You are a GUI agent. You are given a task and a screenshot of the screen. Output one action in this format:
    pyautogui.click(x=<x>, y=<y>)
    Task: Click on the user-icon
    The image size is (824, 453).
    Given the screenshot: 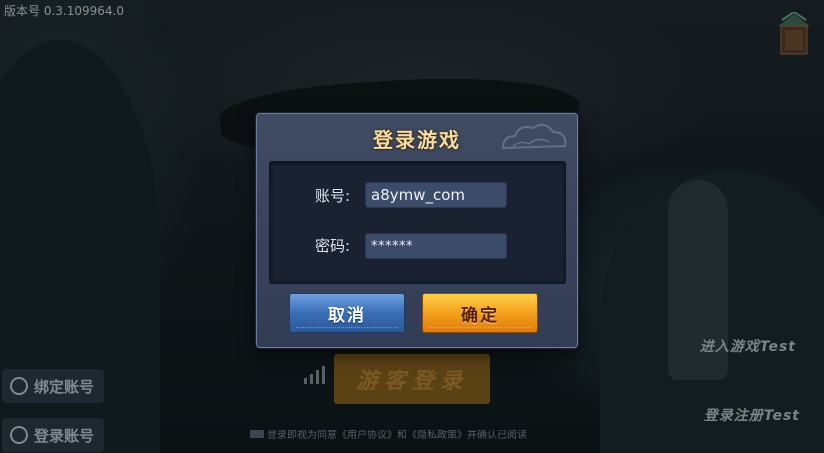 What is the action you would take?
    pyautogui.click(x=19, y=386)
    